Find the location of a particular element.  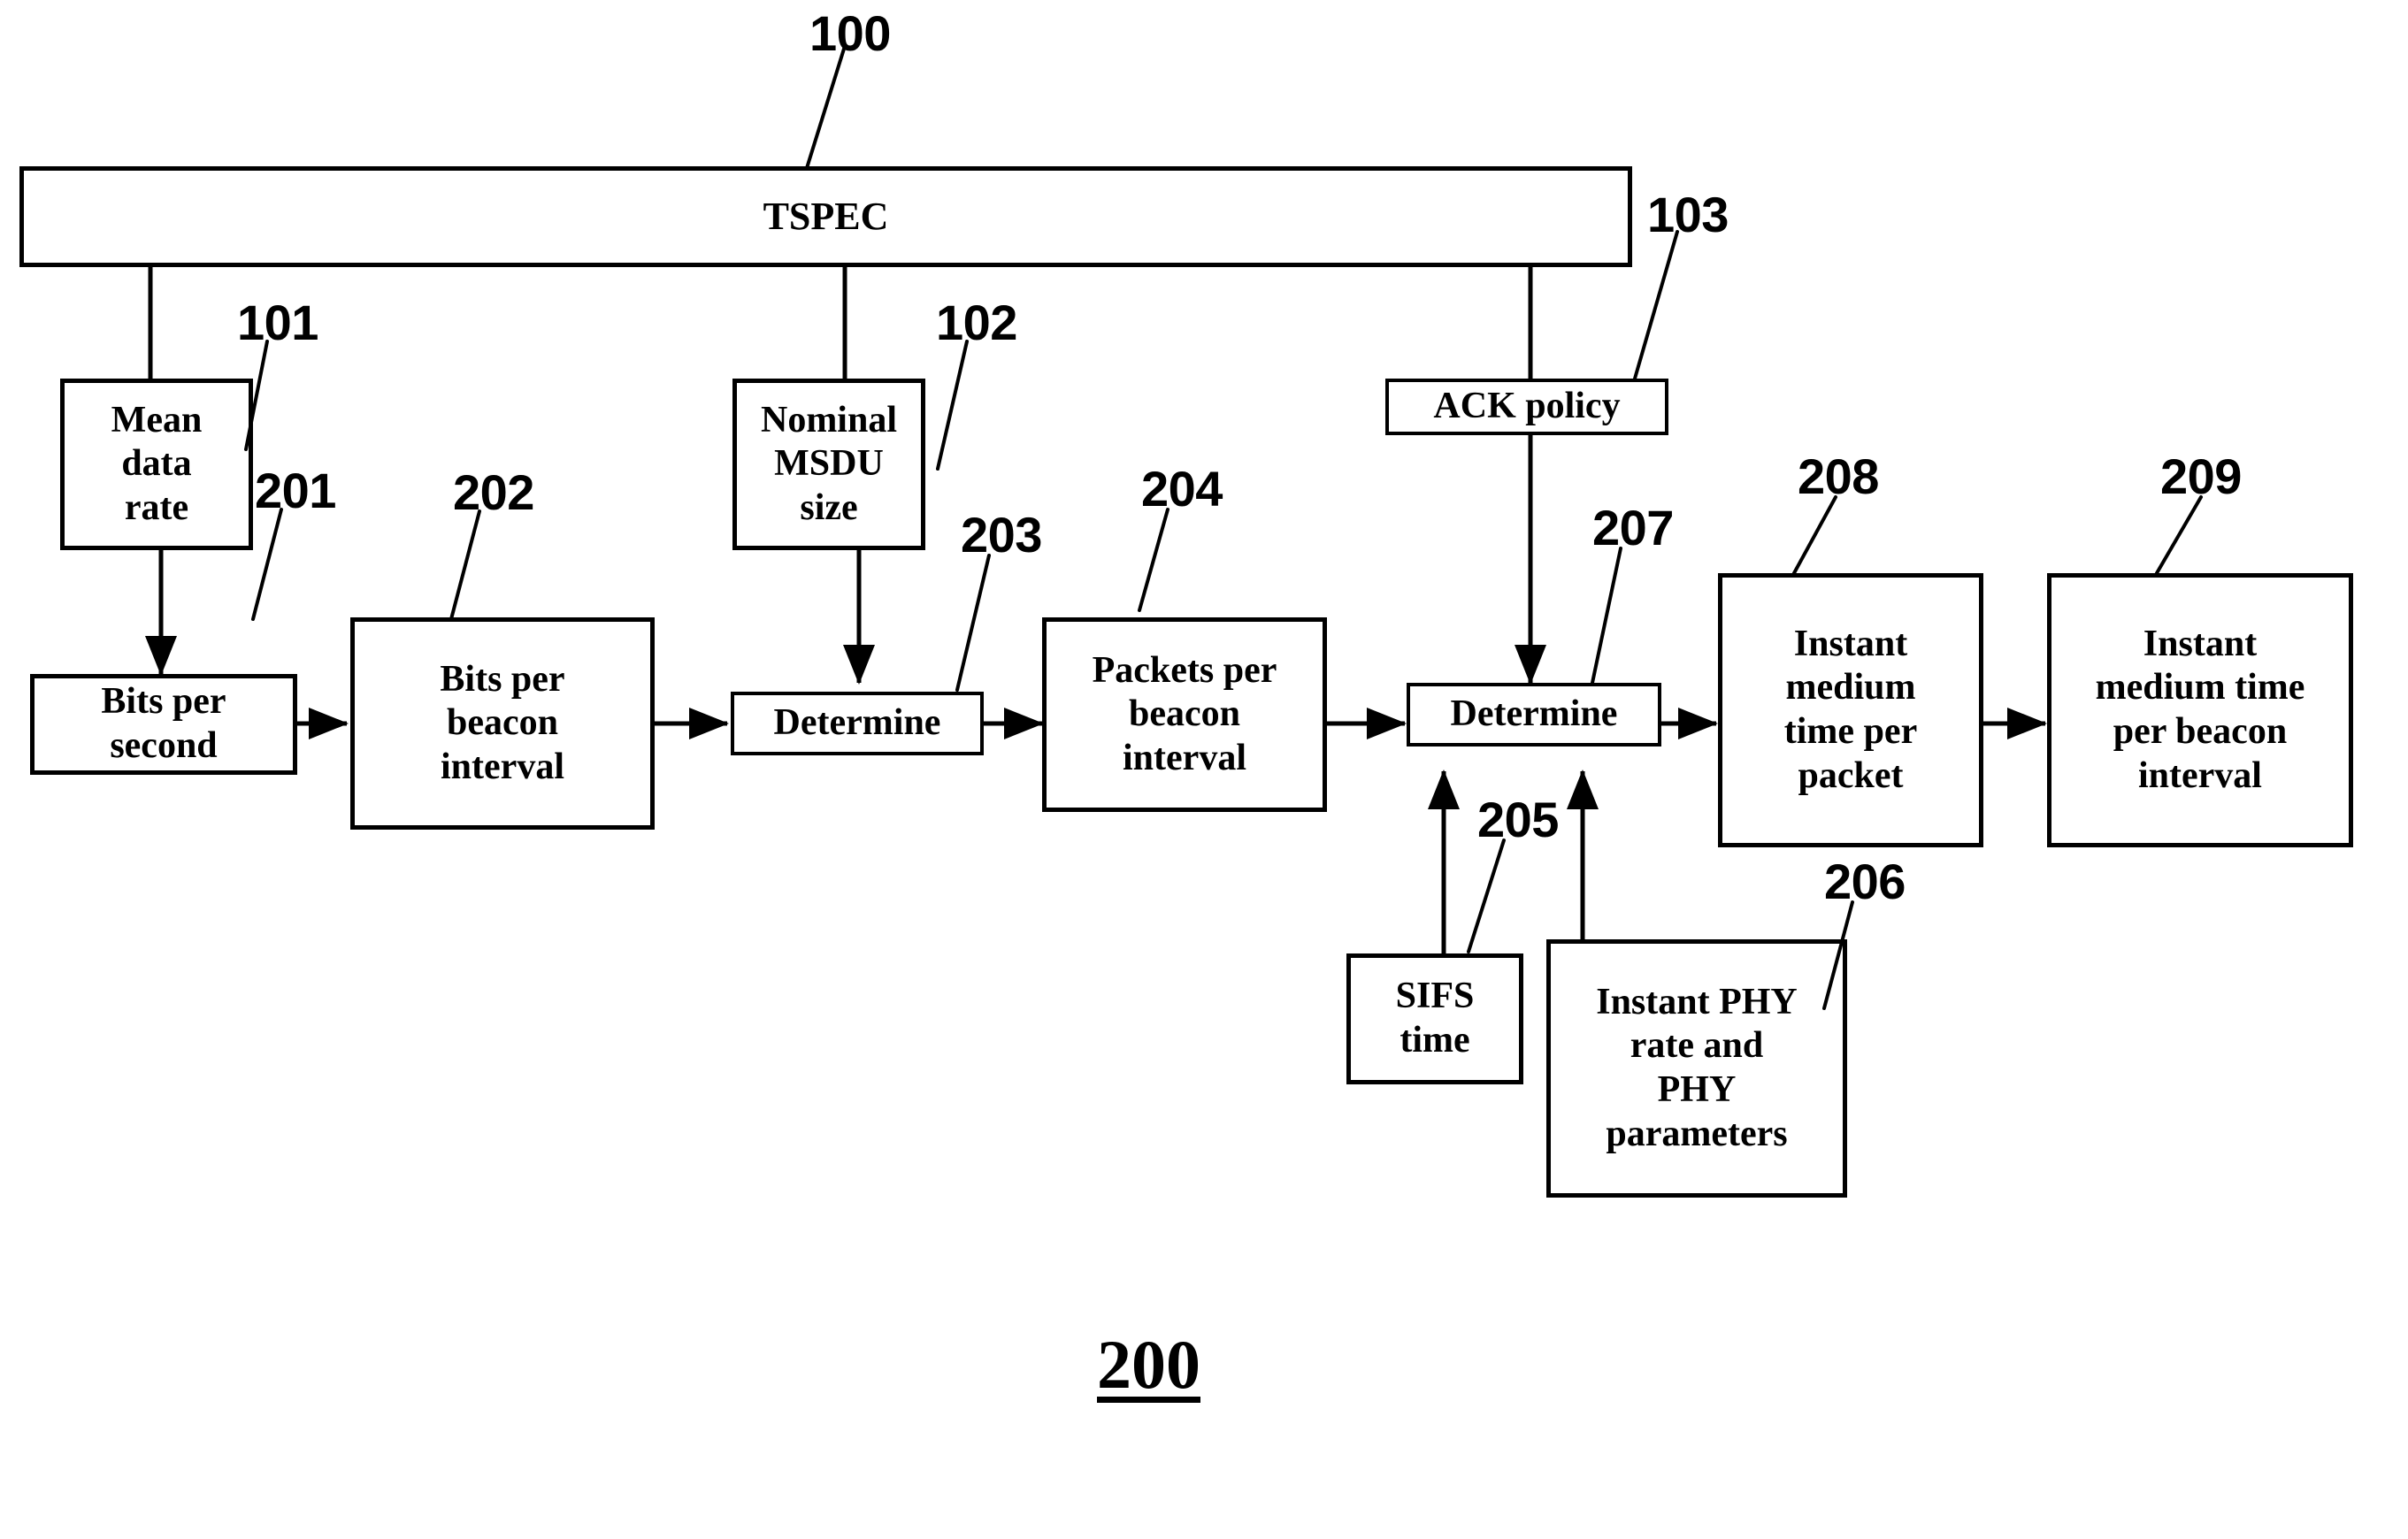

ref-207: 207 is located at coordinates (1633, 527).